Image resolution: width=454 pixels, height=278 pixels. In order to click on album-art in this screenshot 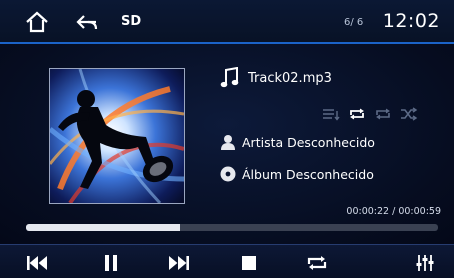, I will do `click(117, 136)`.